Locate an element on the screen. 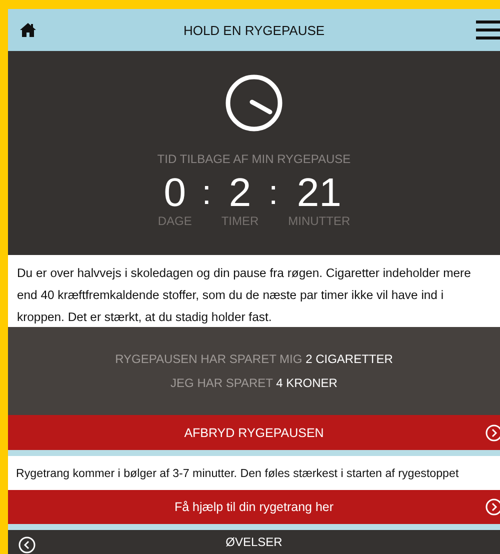  footer-title: ØVELSER is located at coordinates (254, 542).